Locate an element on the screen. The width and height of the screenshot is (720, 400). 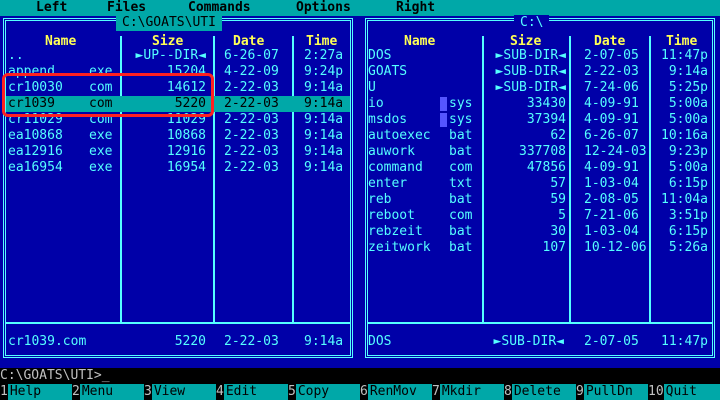
menu-files: Files is located at coordinates (126, 8).